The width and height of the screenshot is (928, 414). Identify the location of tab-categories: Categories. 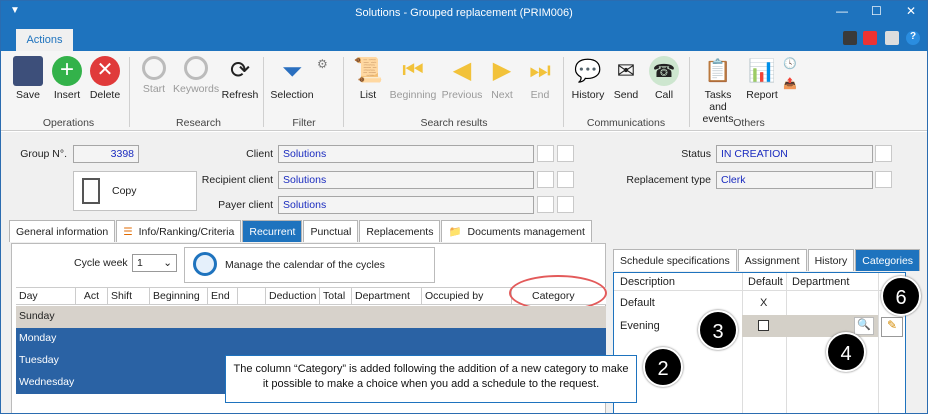
(888, 260).